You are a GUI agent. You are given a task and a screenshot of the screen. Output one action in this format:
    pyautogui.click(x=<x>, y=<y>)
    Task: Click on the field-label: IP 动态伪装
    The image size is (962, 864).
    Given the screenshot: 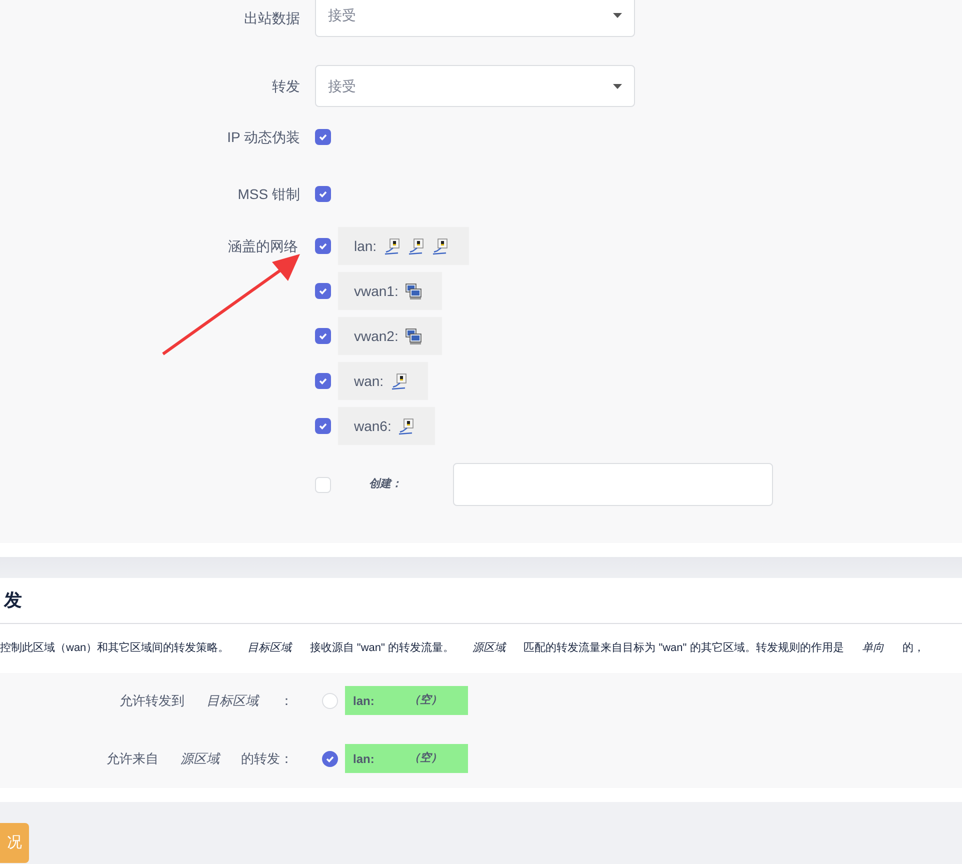 What is the action you would take?
    pyautogui.click(x=263, y=137)
    